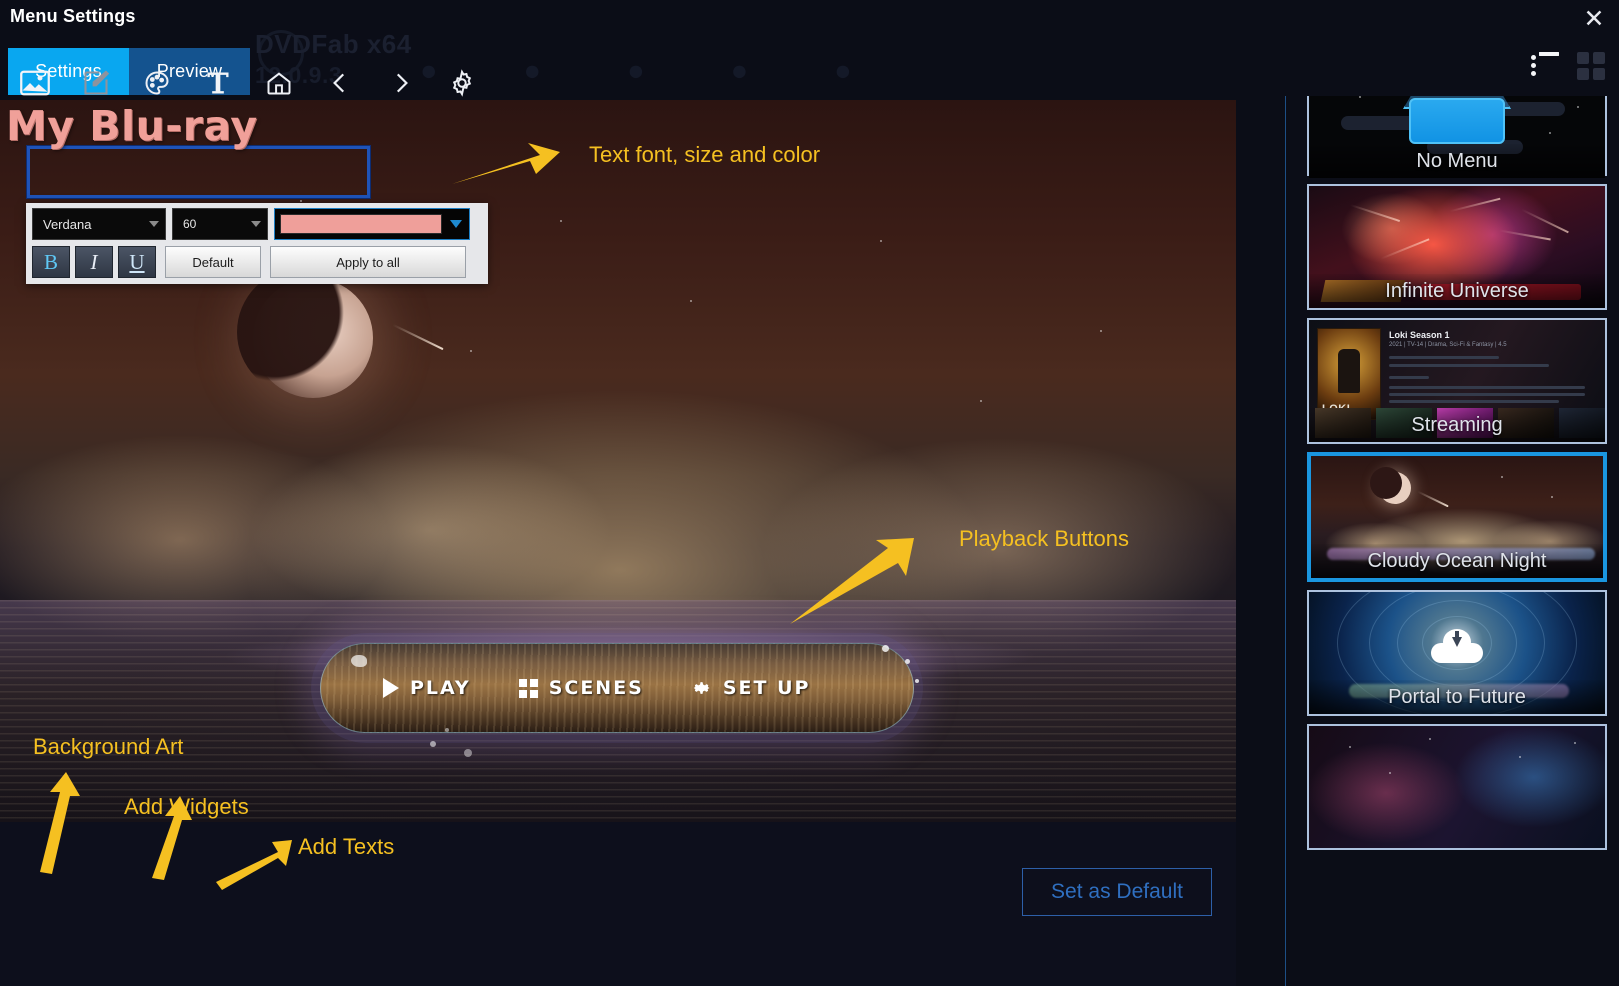 The height and width of the screenshot is (986, 1619). I want to click on italic-button: I, so click(94, 262).